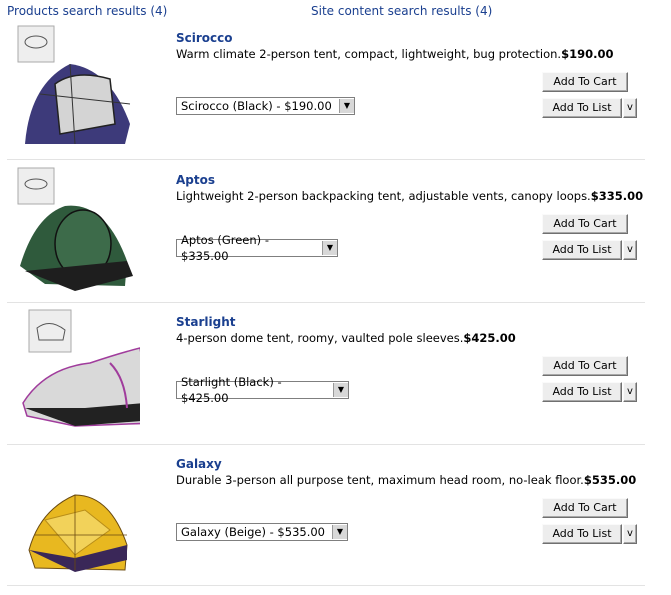  I want to click on product-price: $190.00, so click(587, 54).